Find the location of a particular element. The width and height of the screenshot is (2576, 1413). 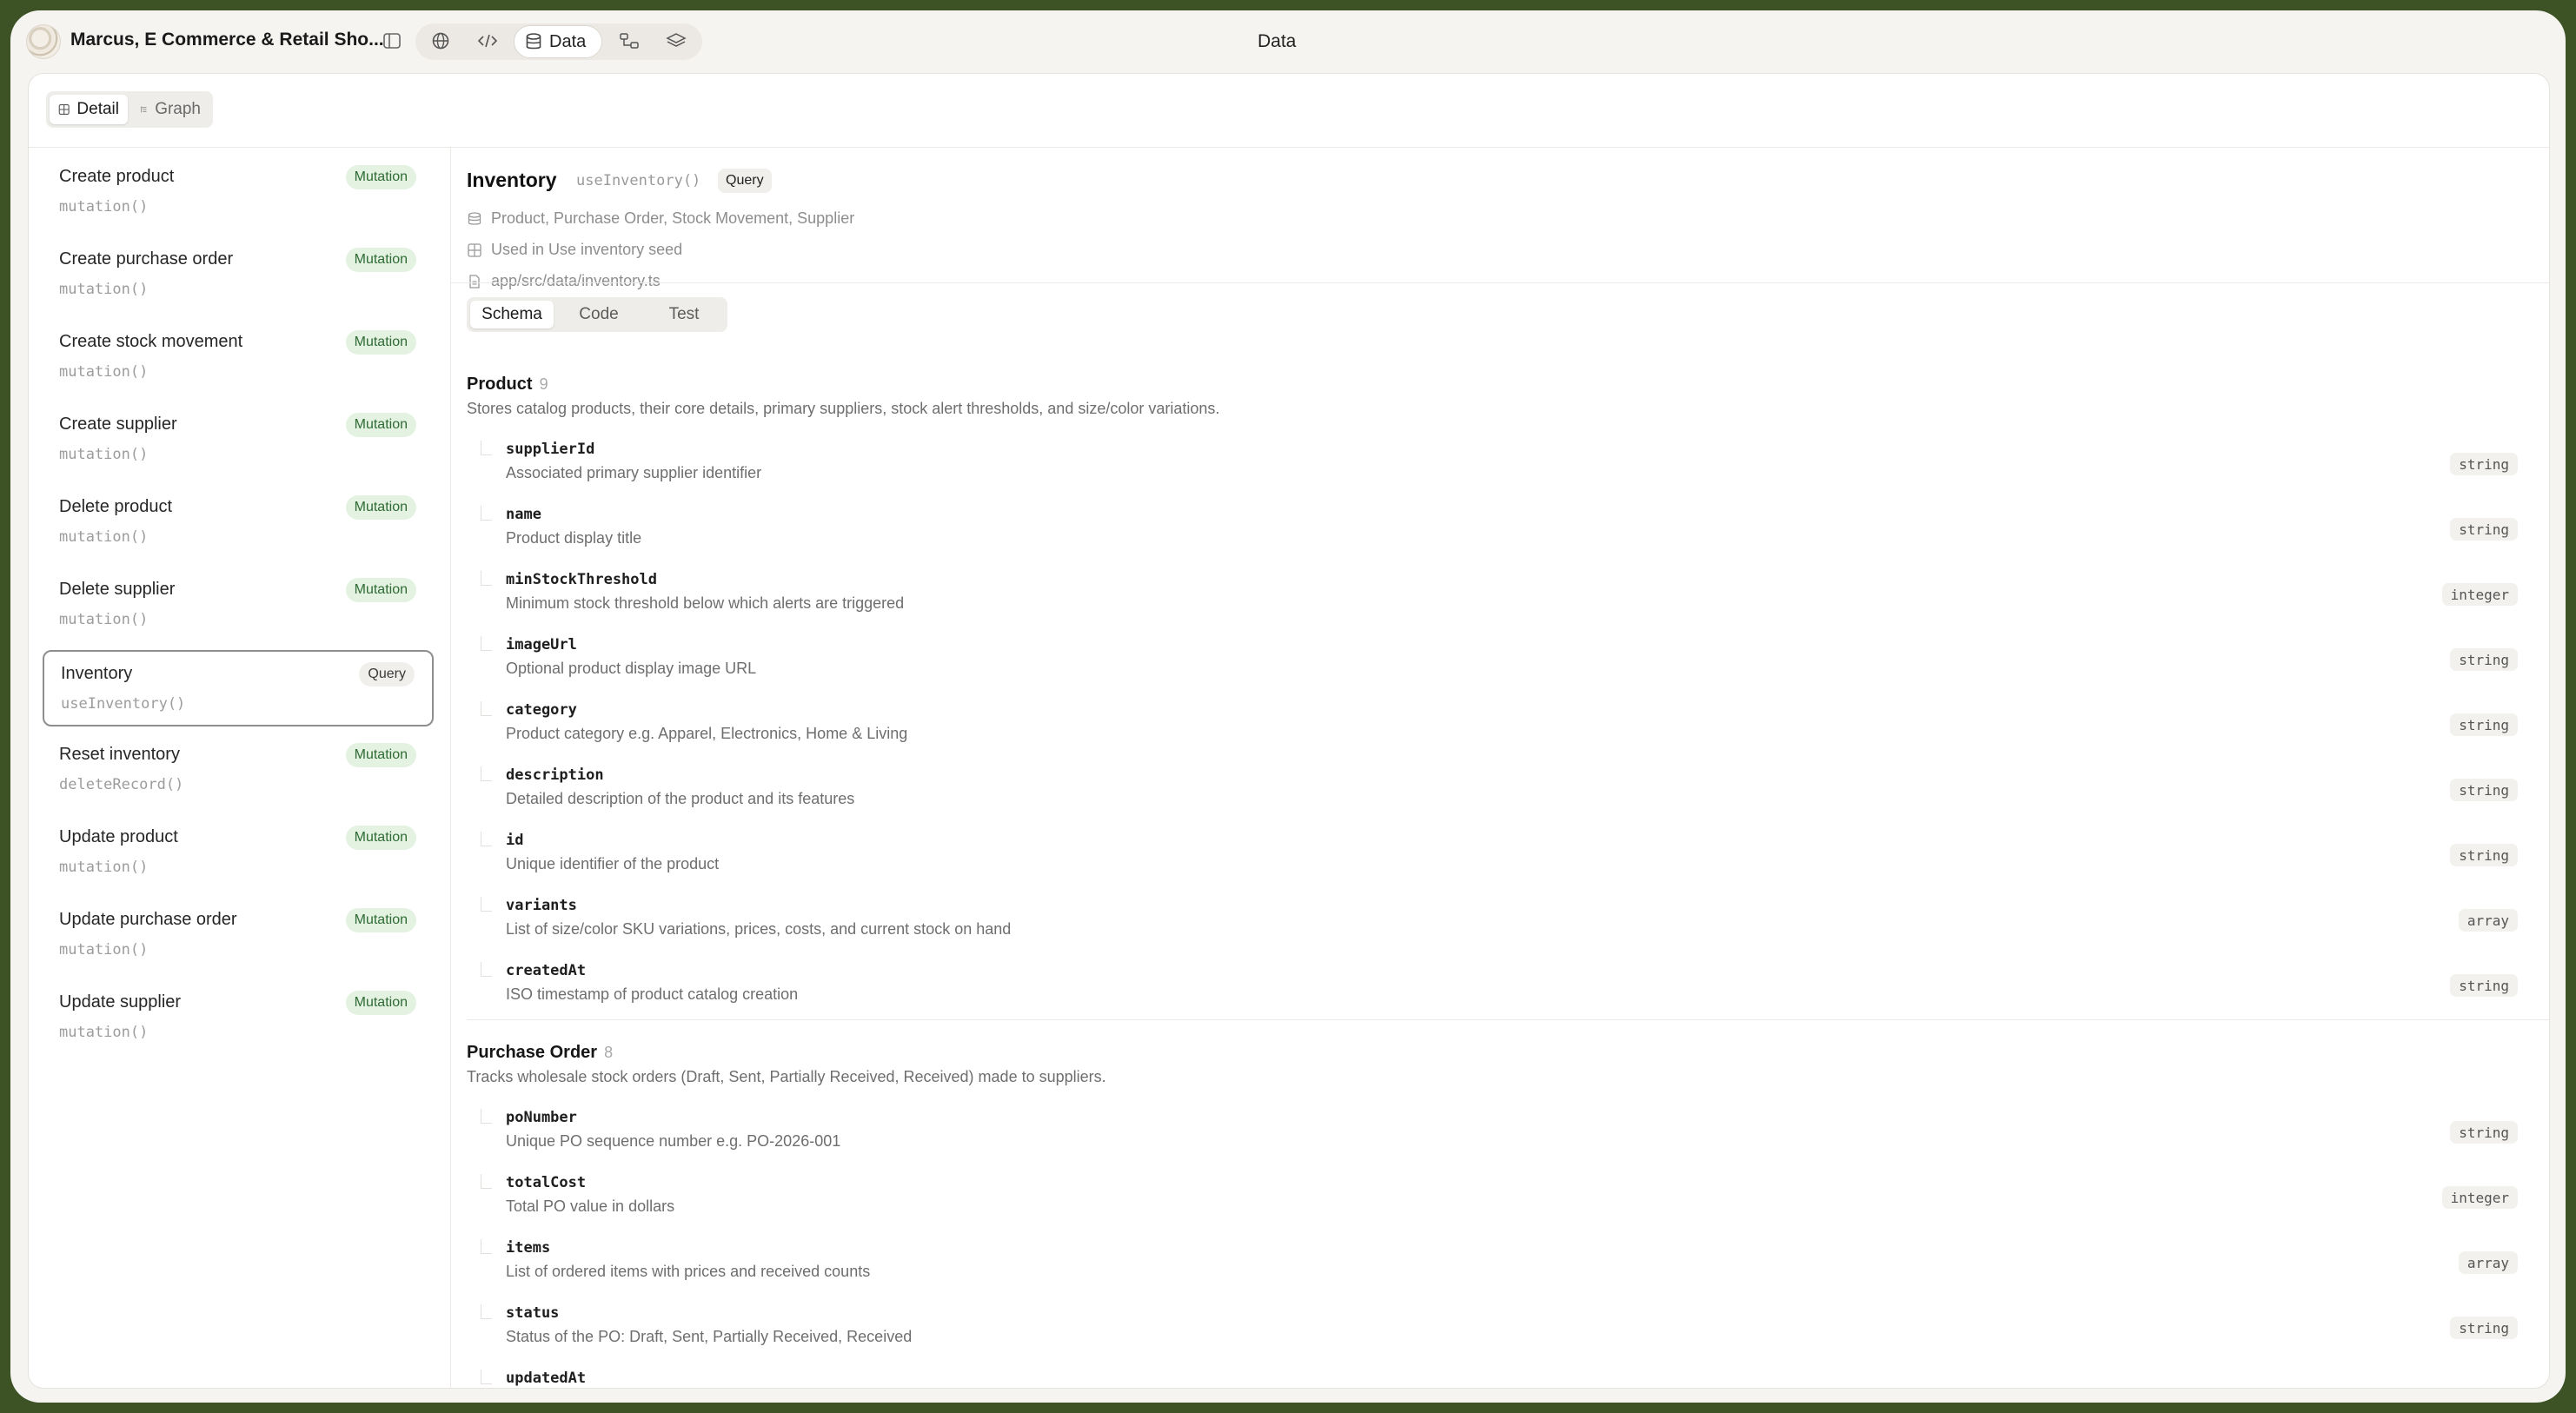

tab-test: Test is located at coordinates (684, 314).